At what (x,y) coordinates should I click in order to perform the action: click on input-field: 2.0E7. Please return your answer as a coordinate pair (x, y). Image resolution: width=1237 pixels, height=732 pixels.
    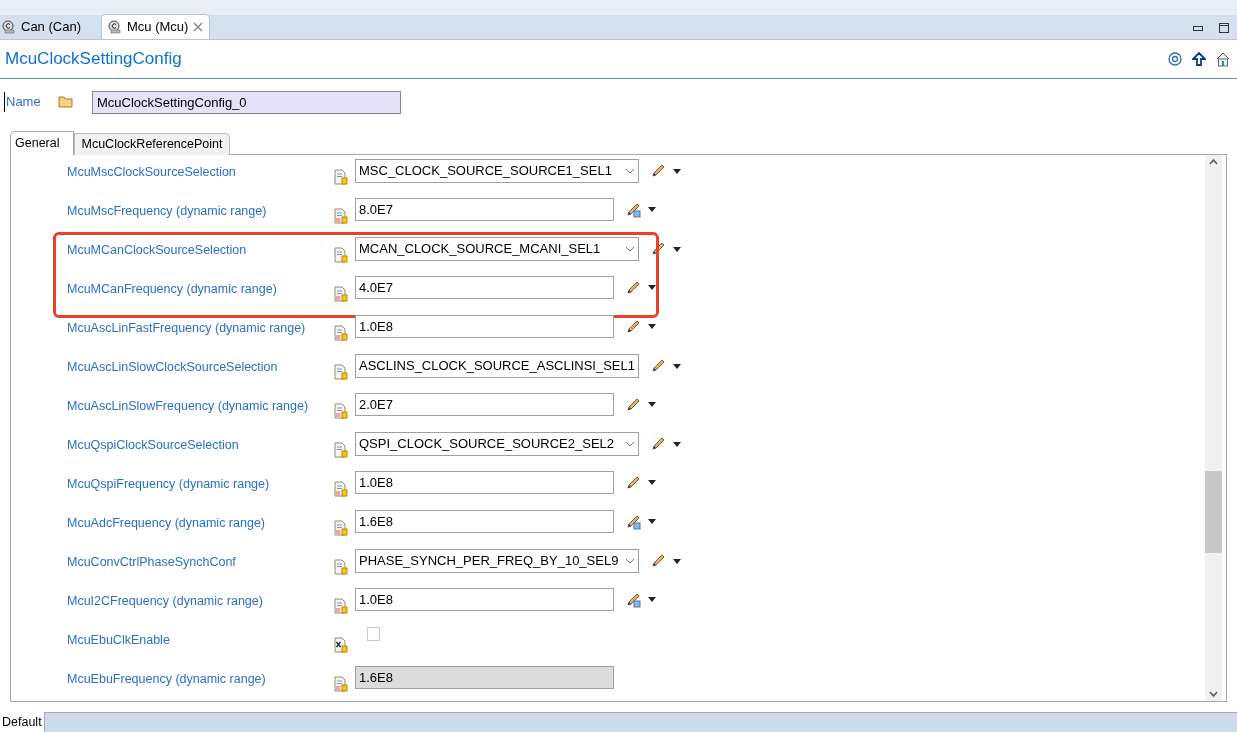
    Looking at the image, I should click on (484, 404).